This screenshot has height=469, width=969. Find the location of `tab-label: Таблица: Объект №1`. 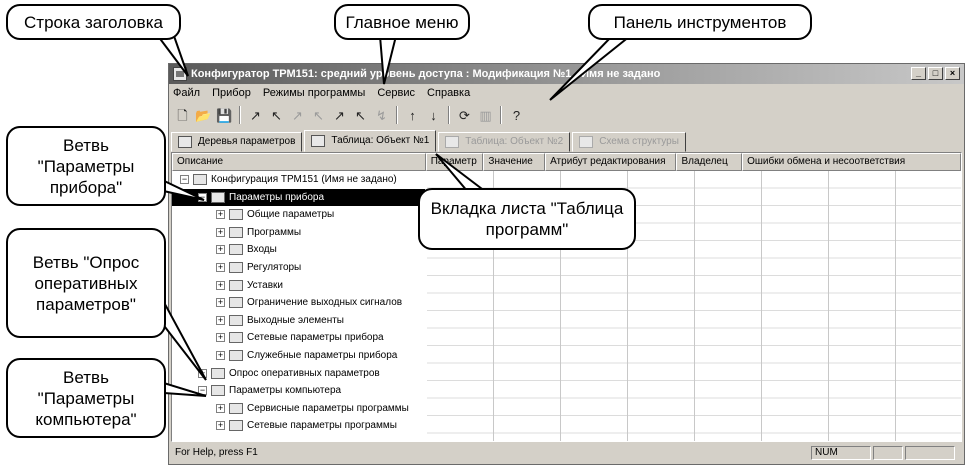

tab-label: Таблица: Объект №1 is located at coordinates (380, 140).